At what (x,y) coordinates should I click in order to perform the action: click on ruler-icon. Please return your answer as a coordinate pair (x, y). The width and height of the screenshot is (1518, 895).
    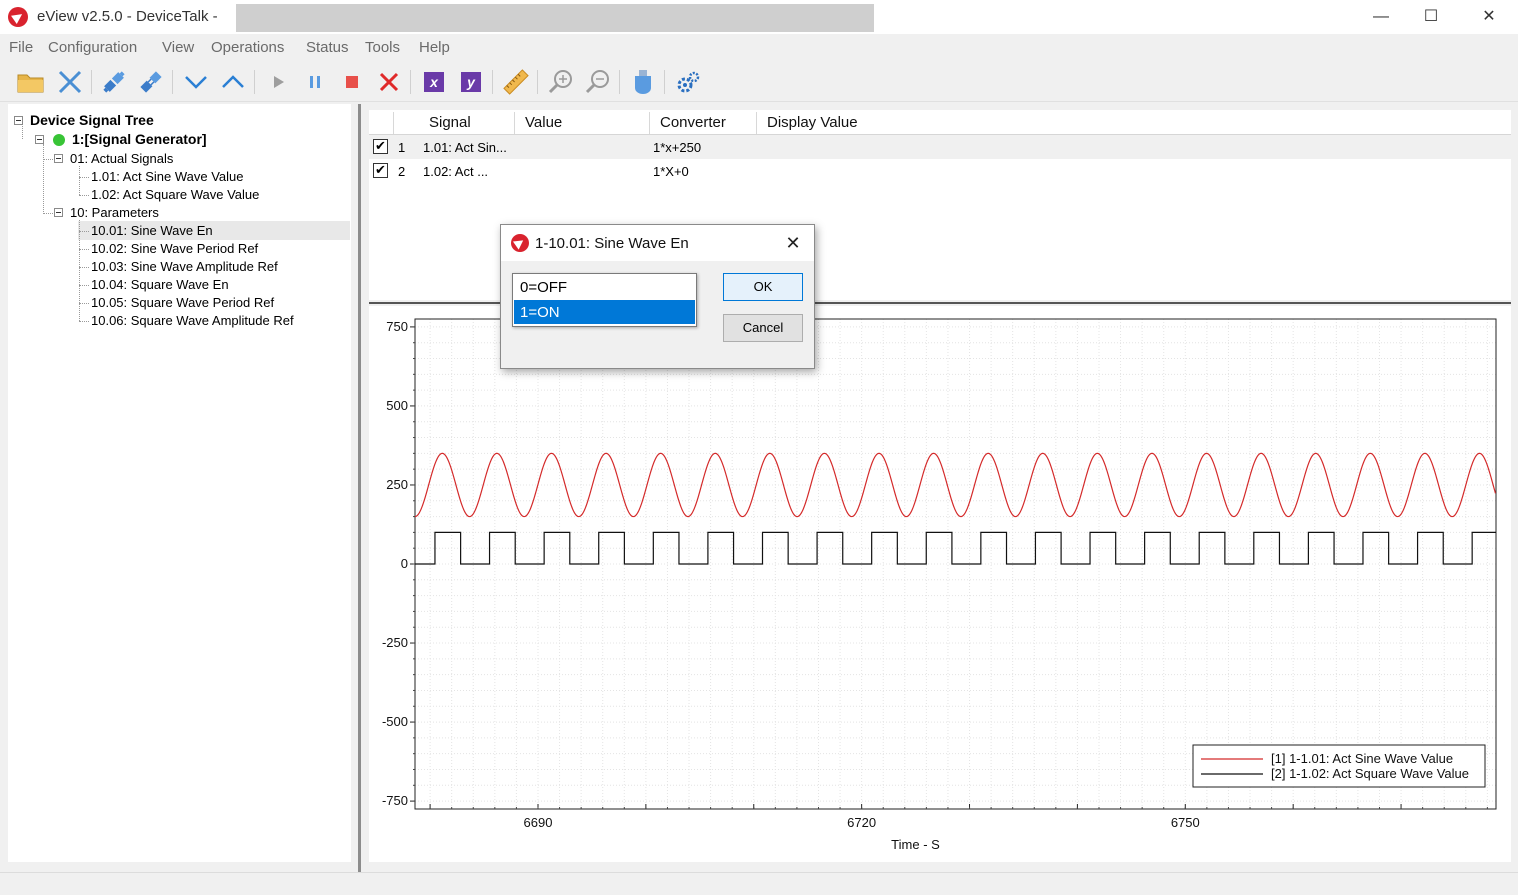
    Looking at the image, I should click on (516, 82).